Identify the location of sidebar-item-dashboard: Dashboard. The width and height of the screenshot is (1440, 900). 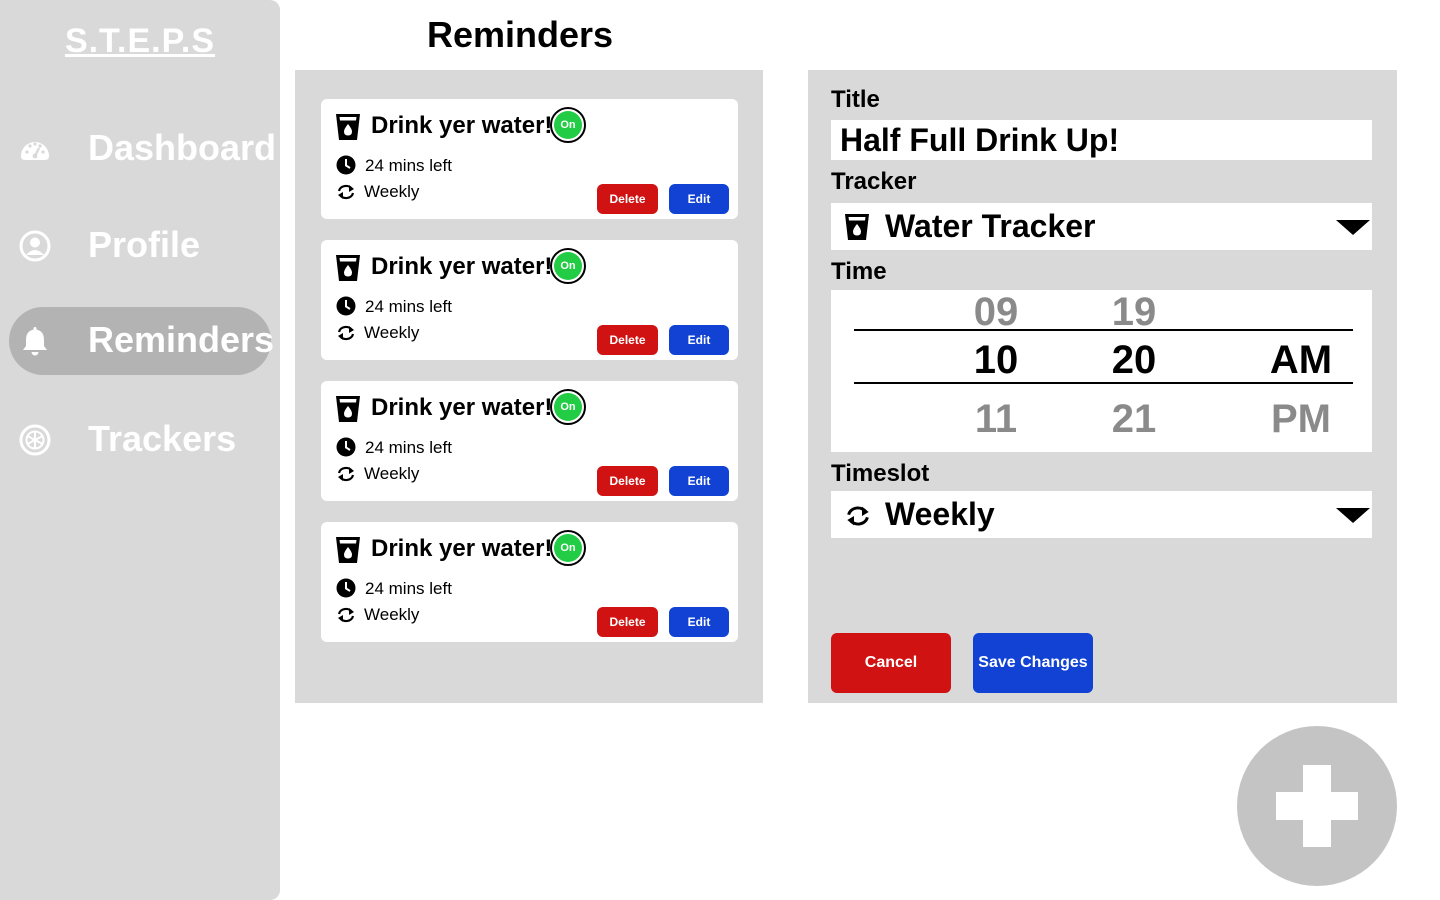
(142, 149).